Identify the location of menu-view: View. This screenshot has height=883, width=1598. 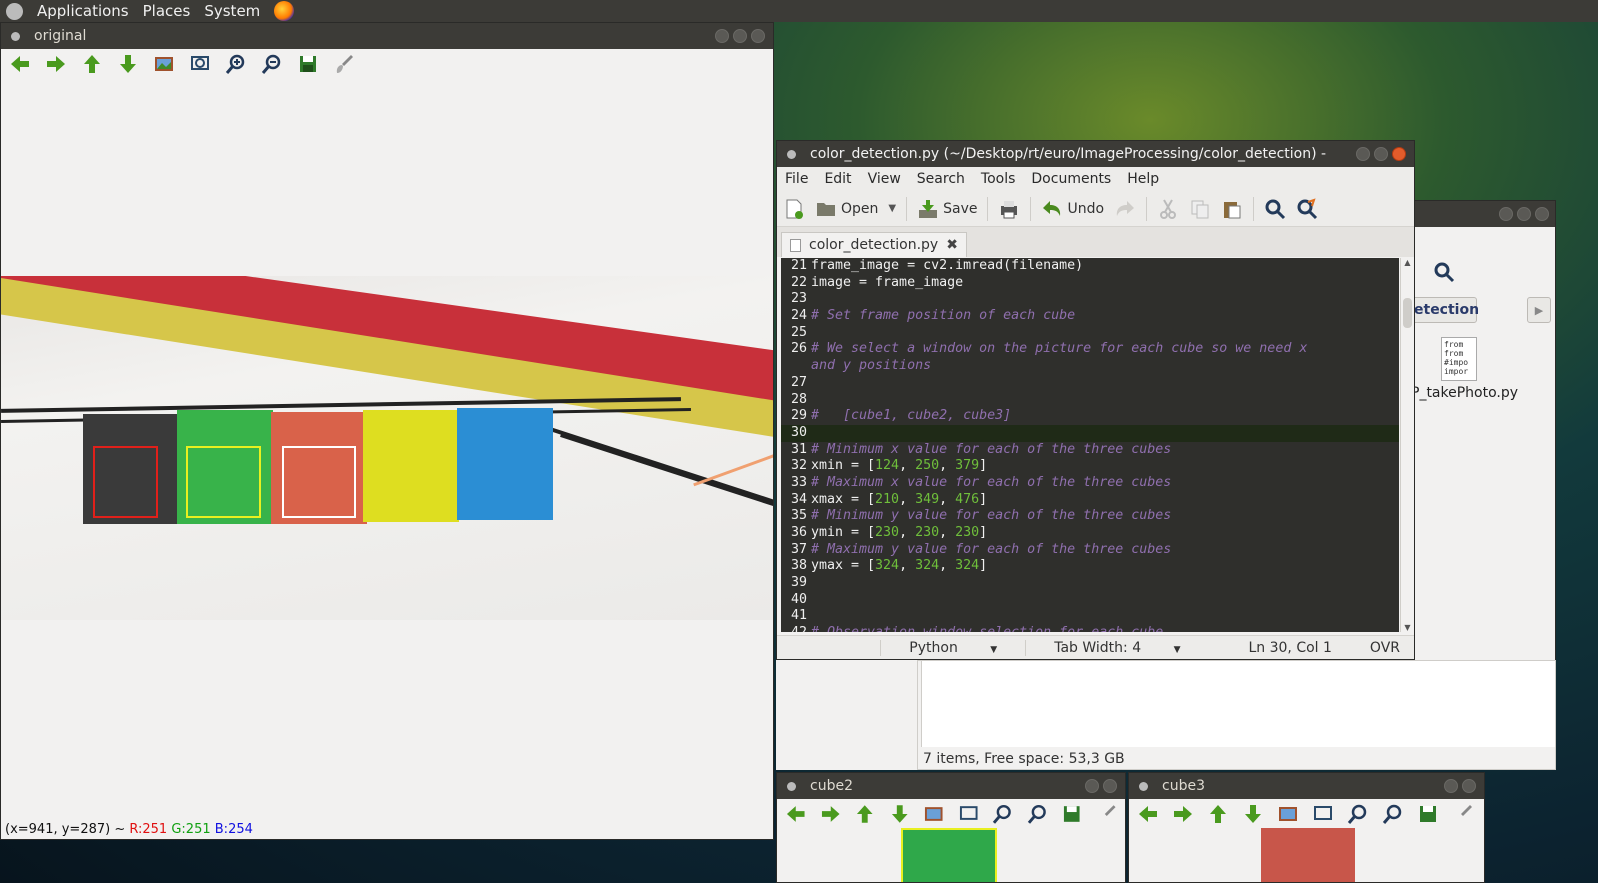
(884, 179).